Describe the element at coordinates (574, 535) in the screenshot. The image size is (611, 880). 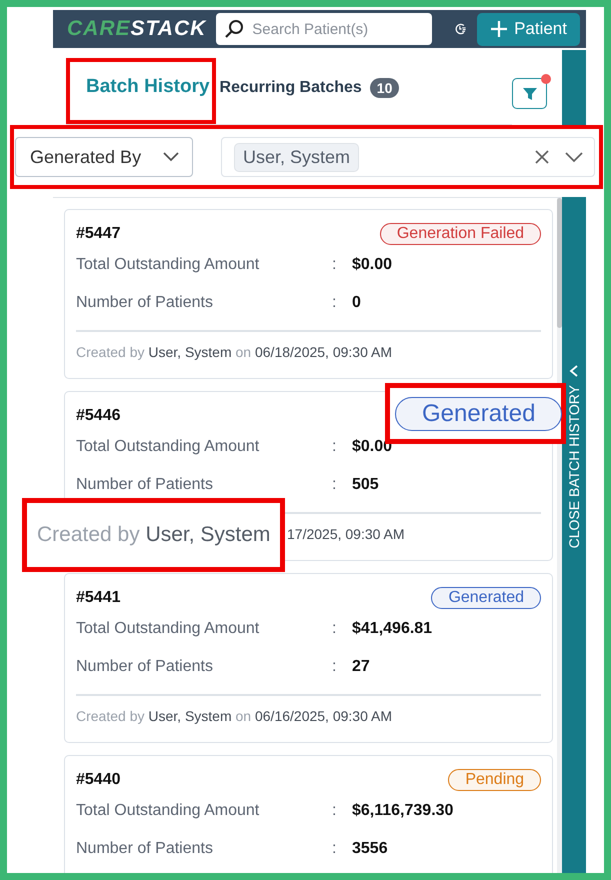
I see `close-batch-history-button: CLOSE BATCH HISTORY` at that location.